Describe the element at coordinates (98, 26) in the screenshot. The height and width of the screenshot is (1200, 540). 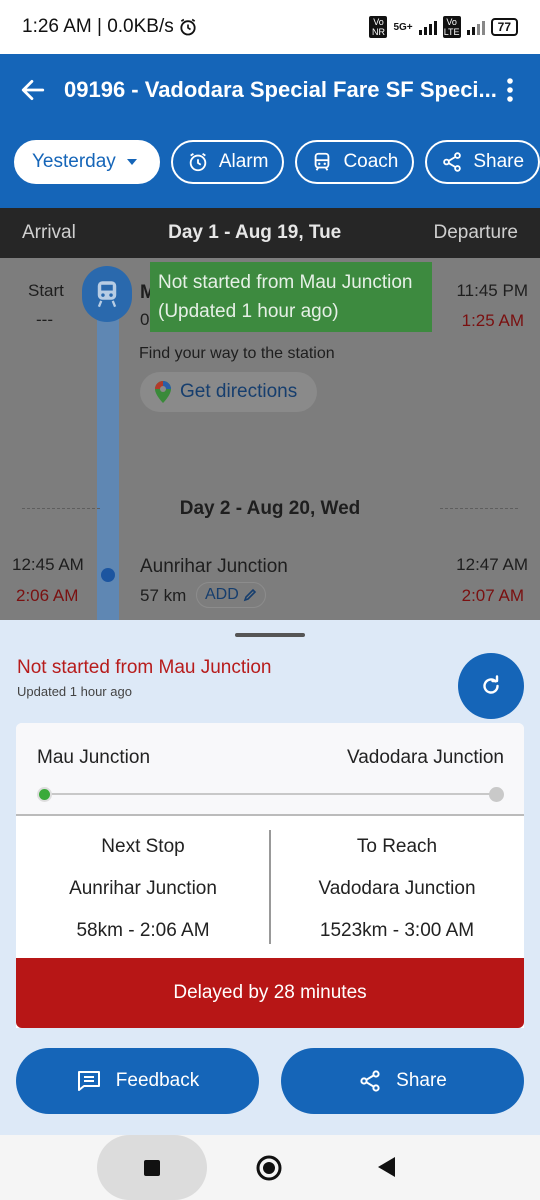
I see `status-time: 1:26 AM | 0.0KB/s` at that location.